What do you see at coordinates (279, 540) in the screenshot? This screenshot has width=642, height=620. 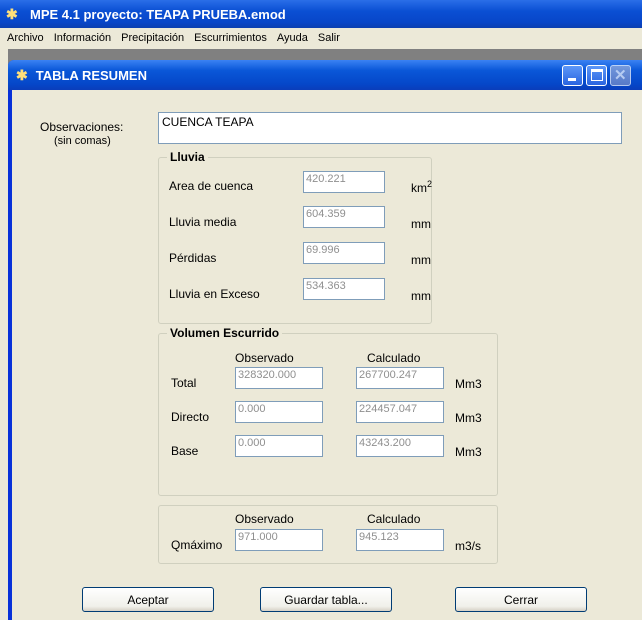 I see `qmax-observado-field: 971.000` at bounding box center [279, 540].